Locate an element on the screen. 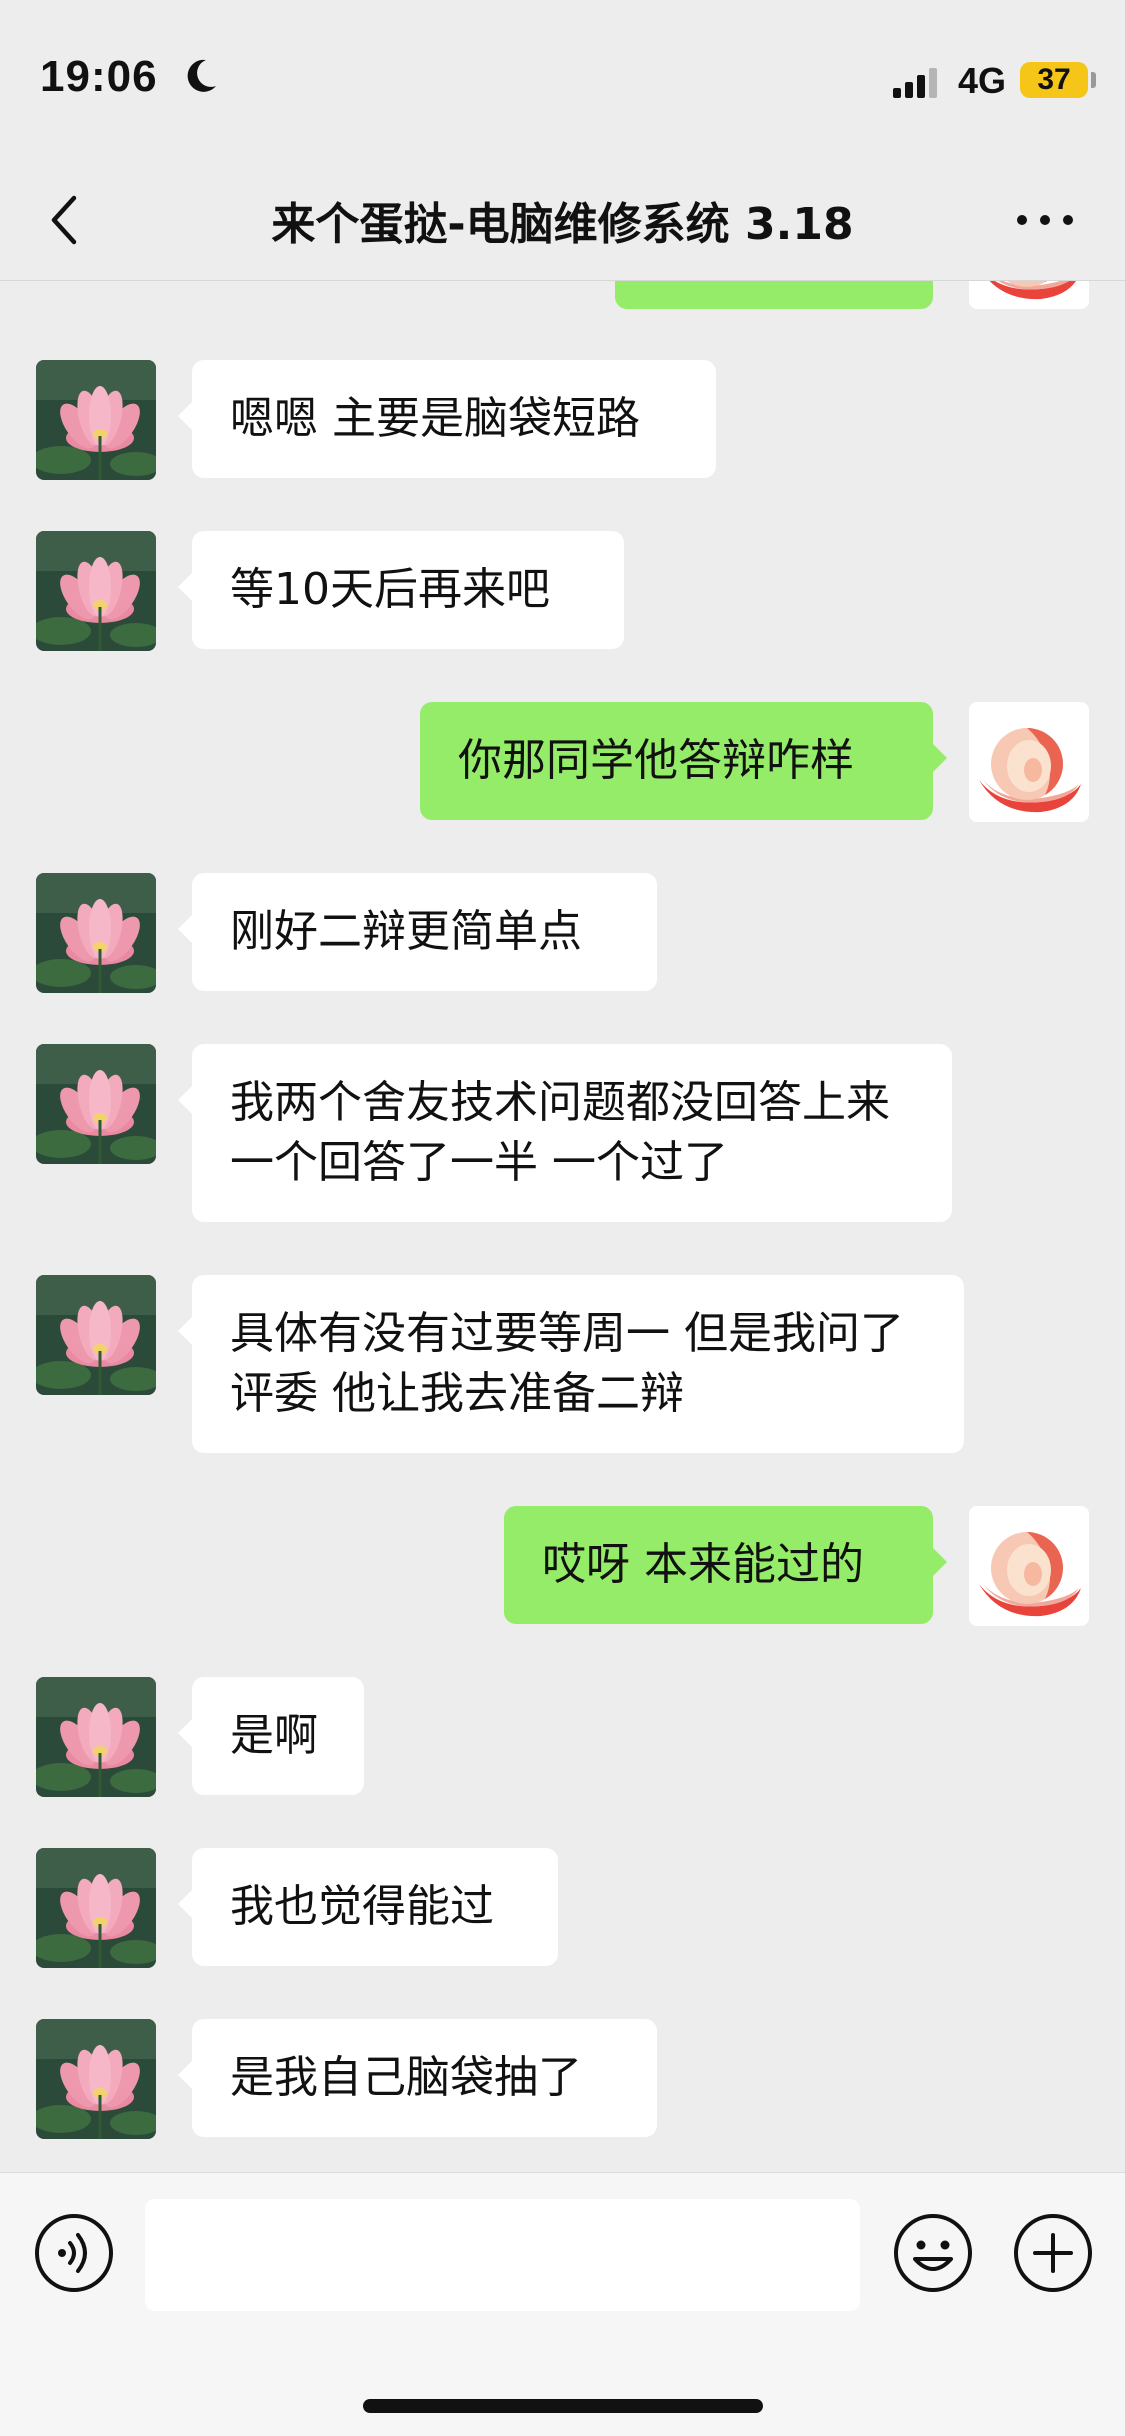  message-bubble: 哎呀 本来能过的 is located at coordinates (725, 1565).